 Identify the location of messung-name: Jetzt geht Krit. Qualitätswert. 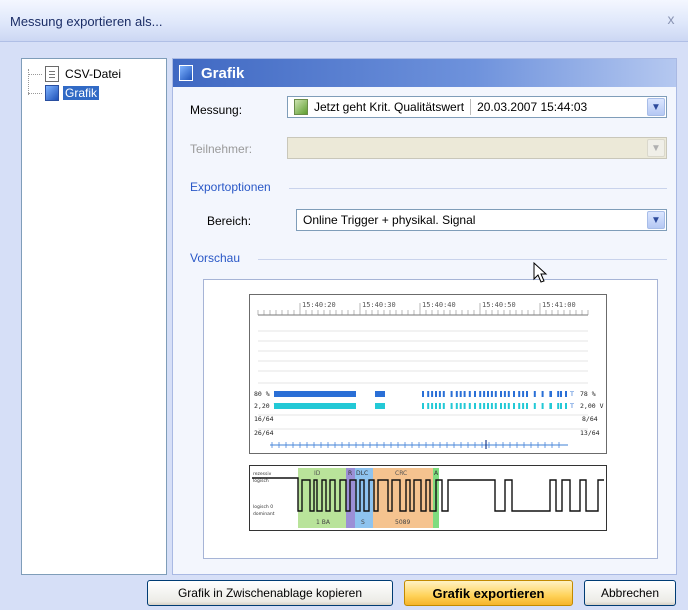
(389, 107).